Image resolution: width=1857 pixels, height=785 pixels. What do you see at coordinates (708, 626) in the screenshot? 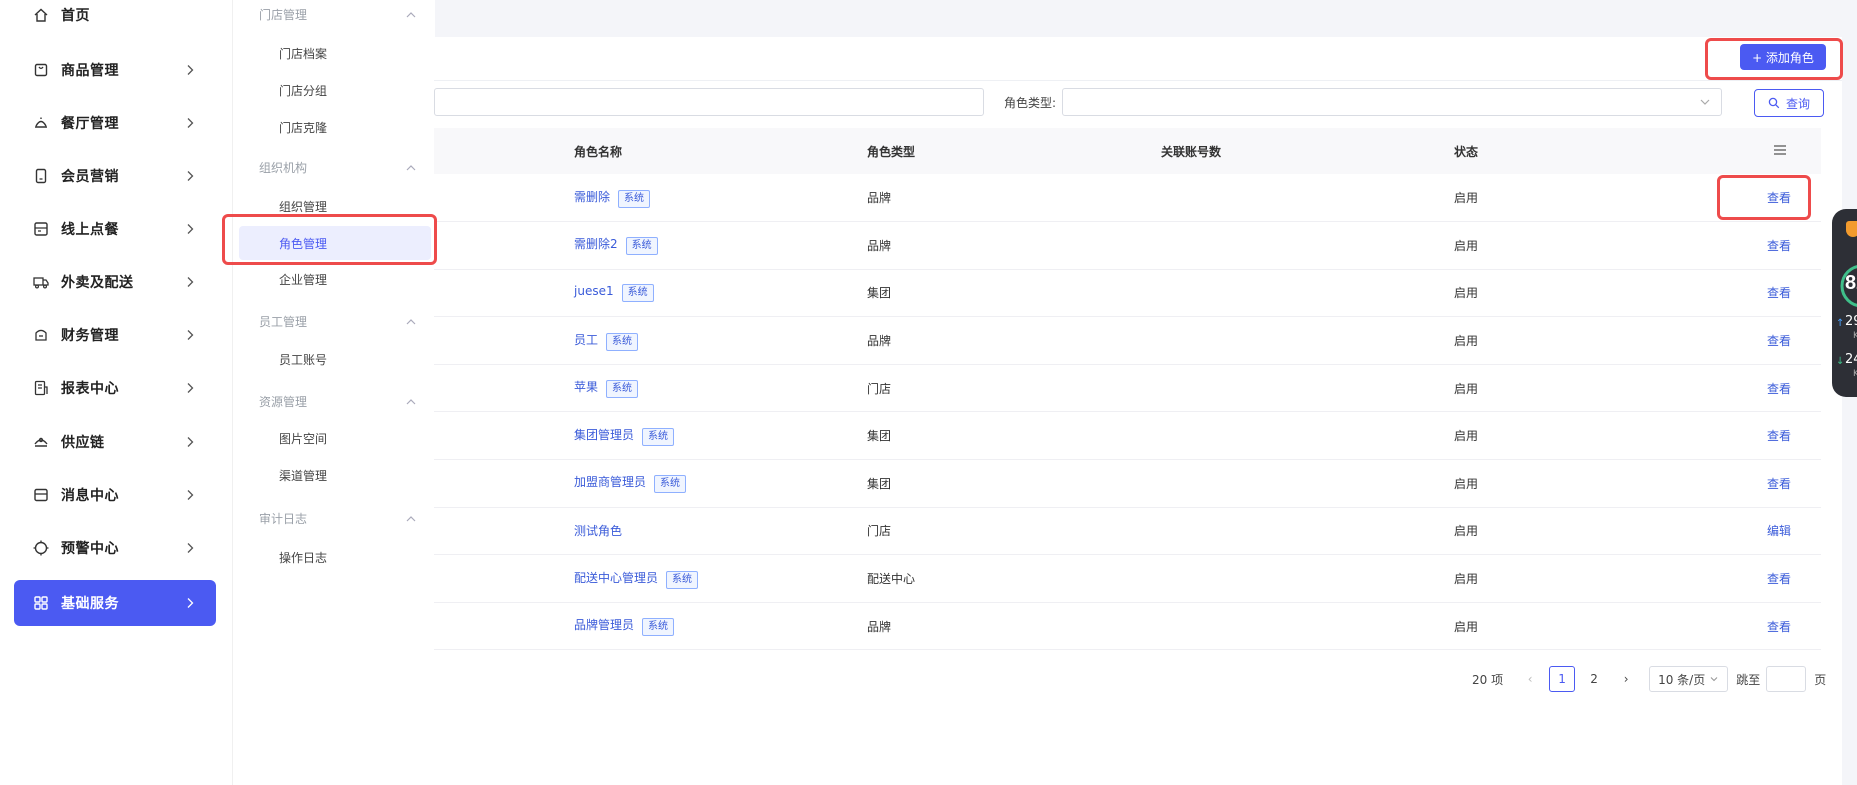
I see `role-name-cell: 品牌管理员 系统` at bounding box center [708, 626].